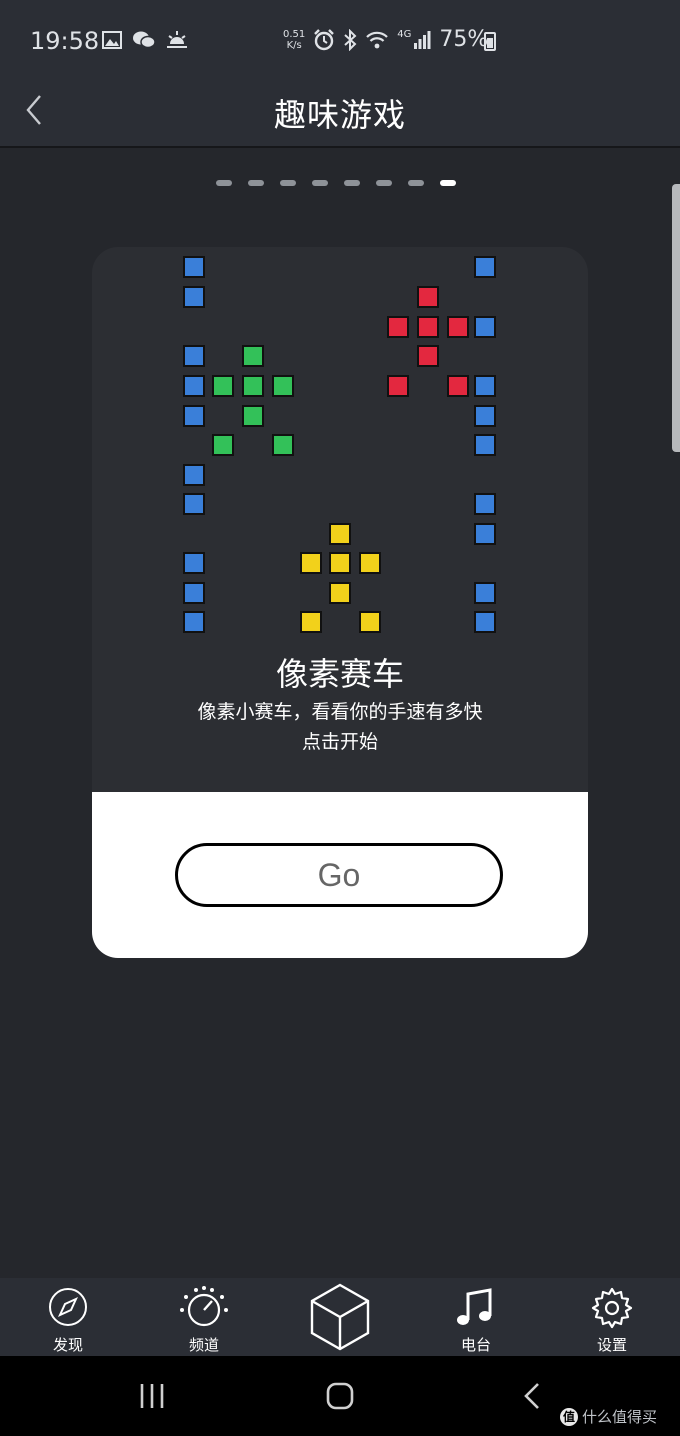 This screenshot has height=1436, width=680. What do you see at coordinates (490, 41) in the screenshot?
I see `battery-icon` at bounding box center [490, 41].